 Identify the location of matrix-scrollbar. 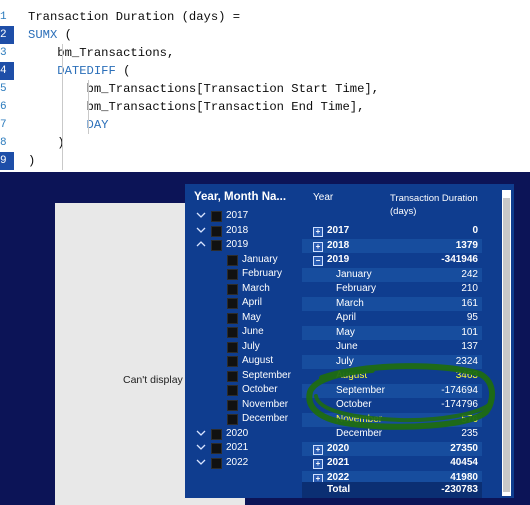
(506, 343).